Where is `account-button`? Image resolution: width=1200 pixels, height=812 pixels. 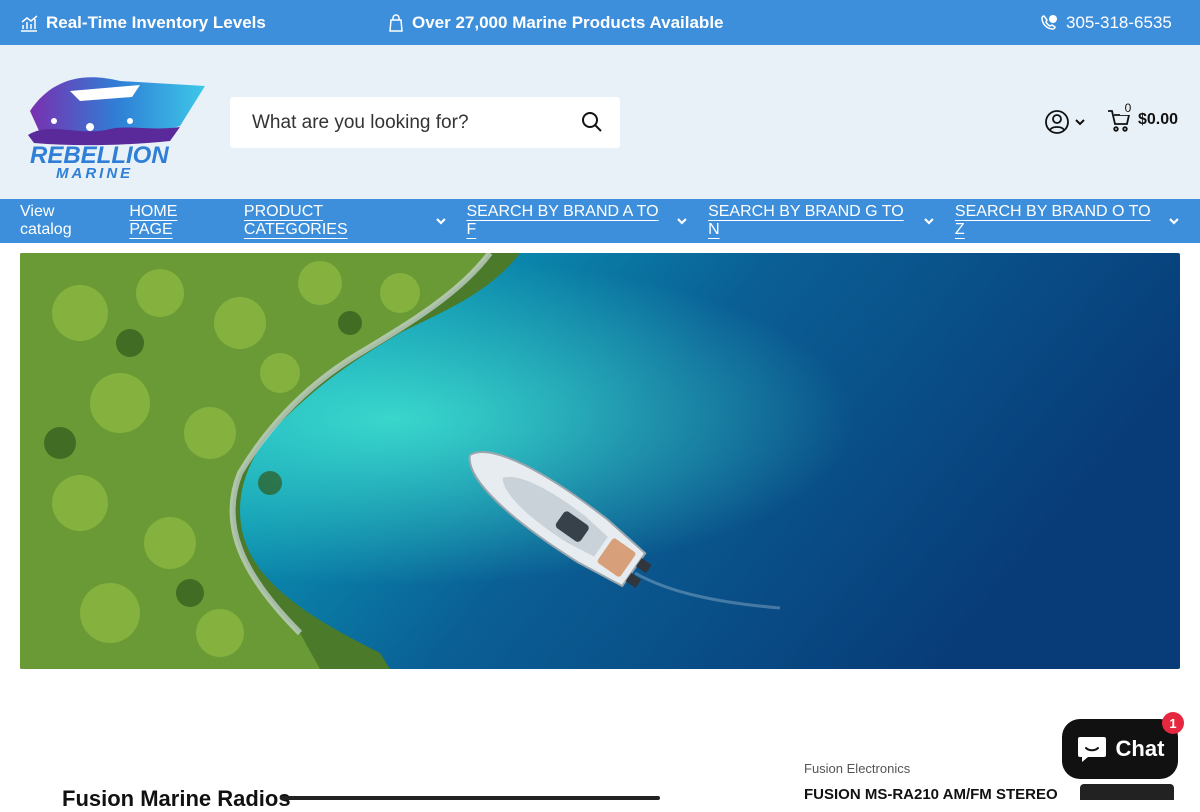 account-button is located at coordinates (1065, 122).